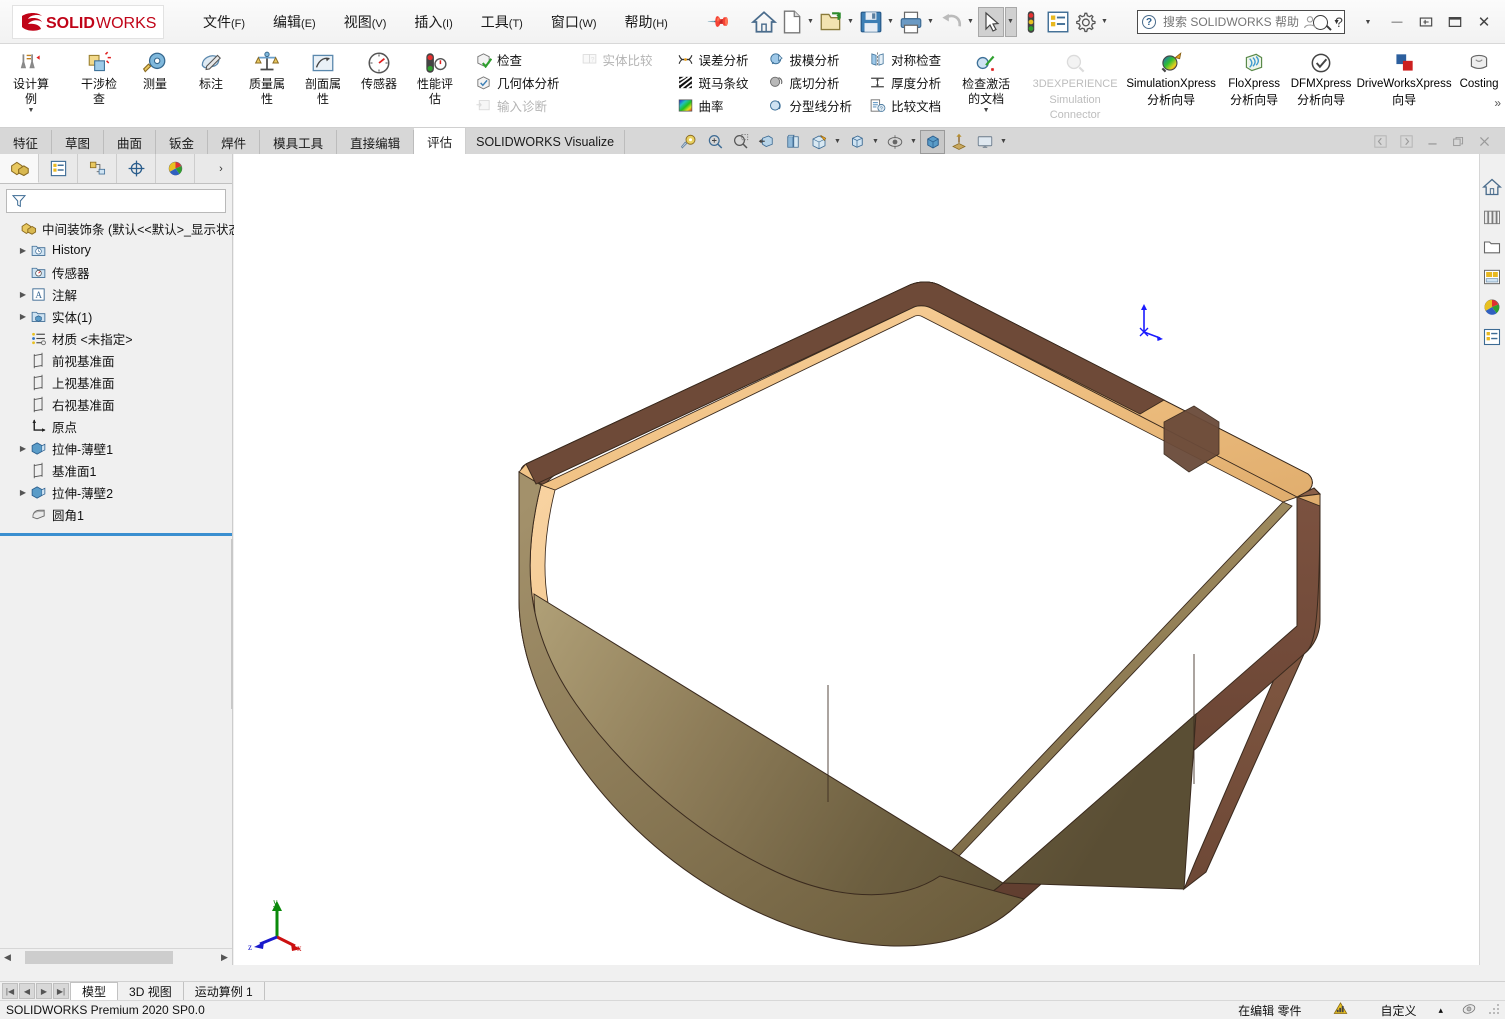 The width and height of the screenshot is (1505, 1020). I want to click on tab-first-icon: |◀, so click(10, 991).